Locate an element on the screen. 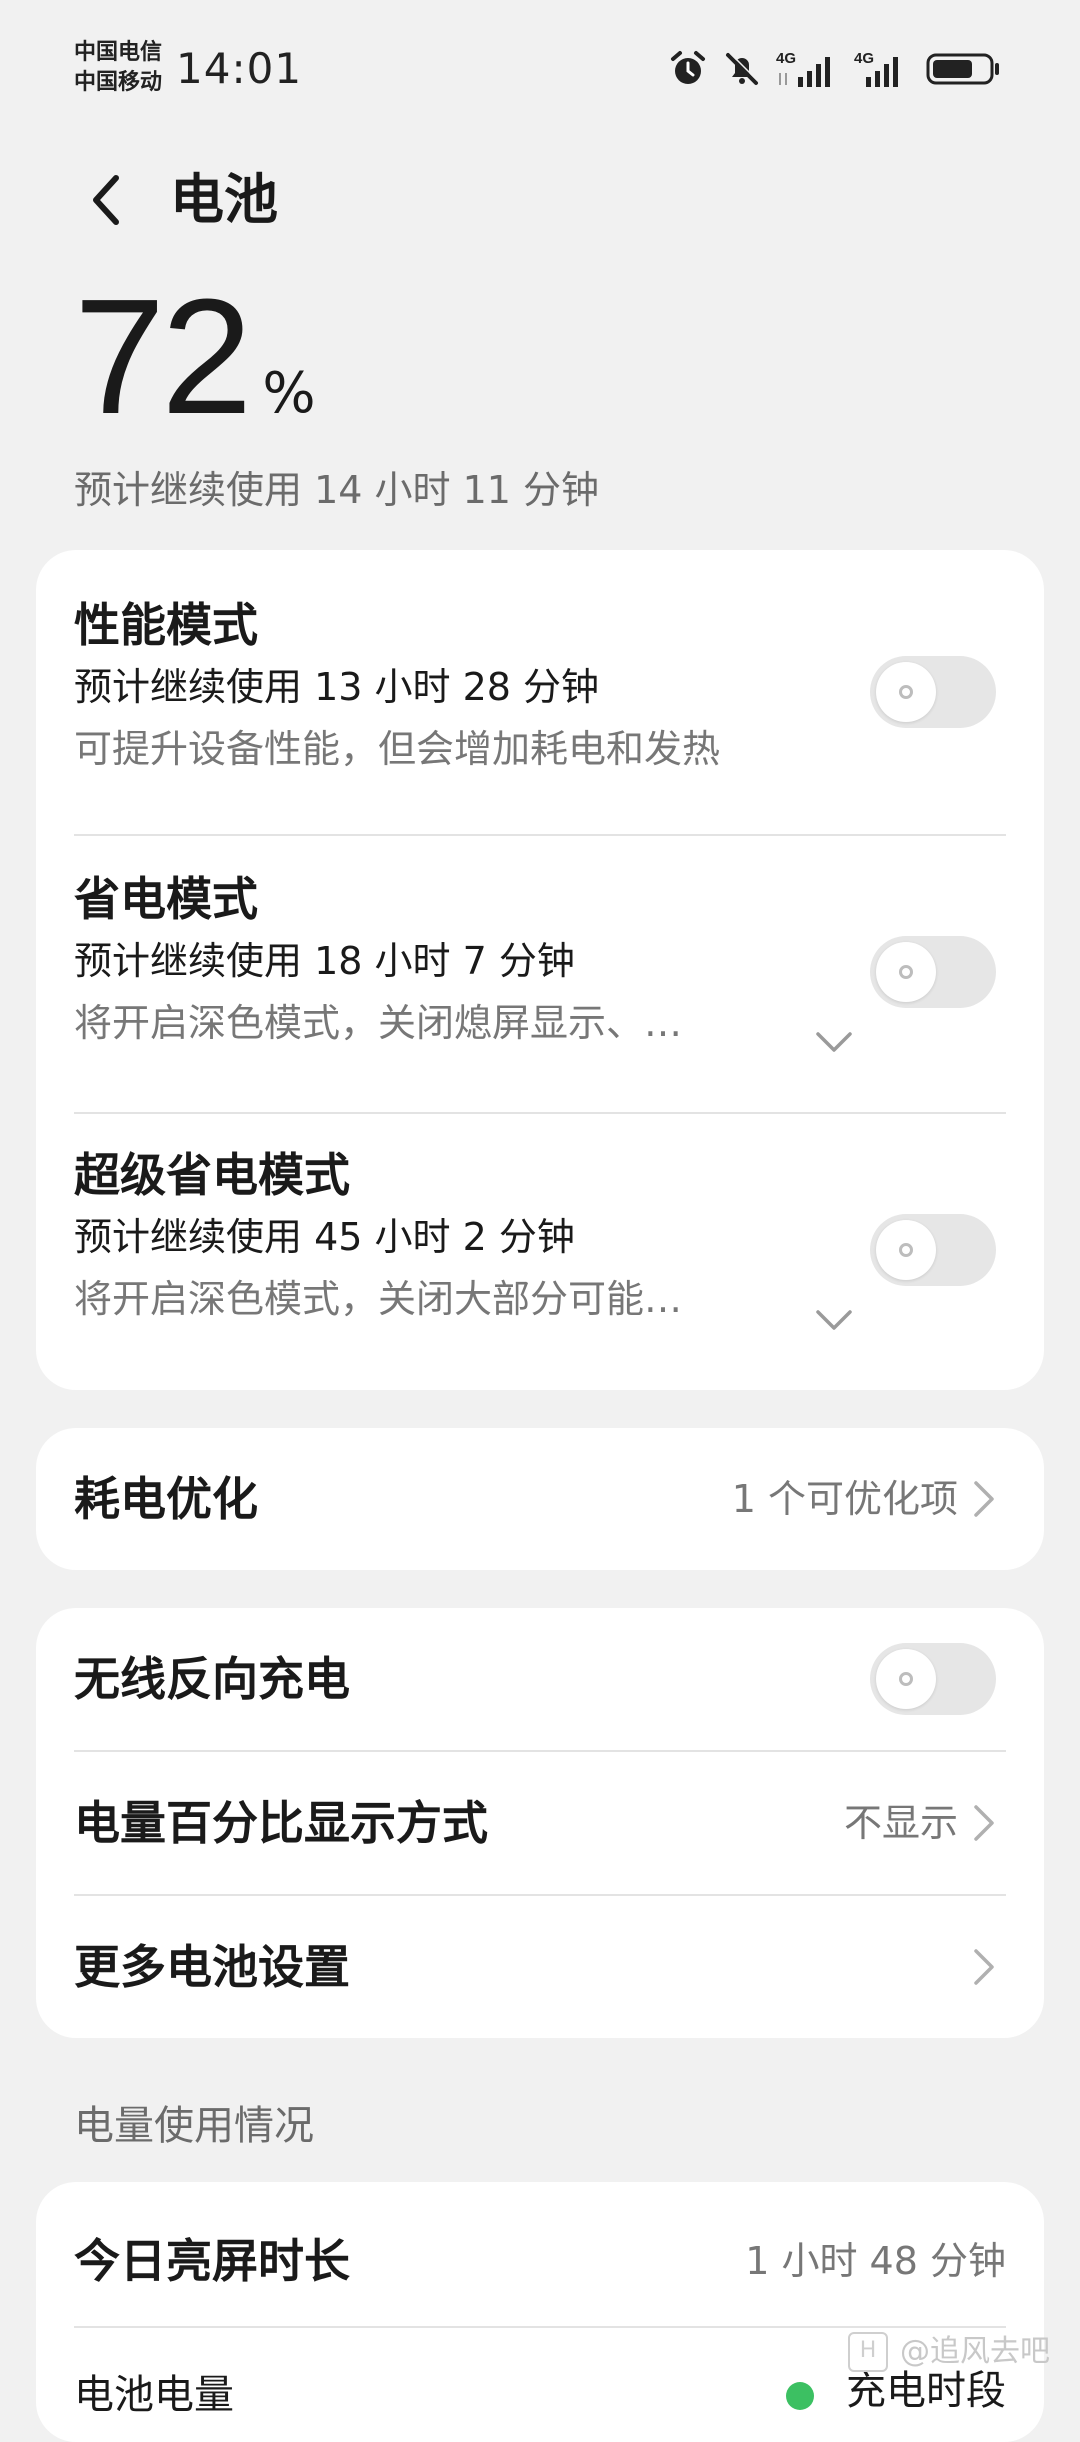 This screenshot has width=1080, height=2442. performance-mode-toggle is located at coordinates (933, 692).